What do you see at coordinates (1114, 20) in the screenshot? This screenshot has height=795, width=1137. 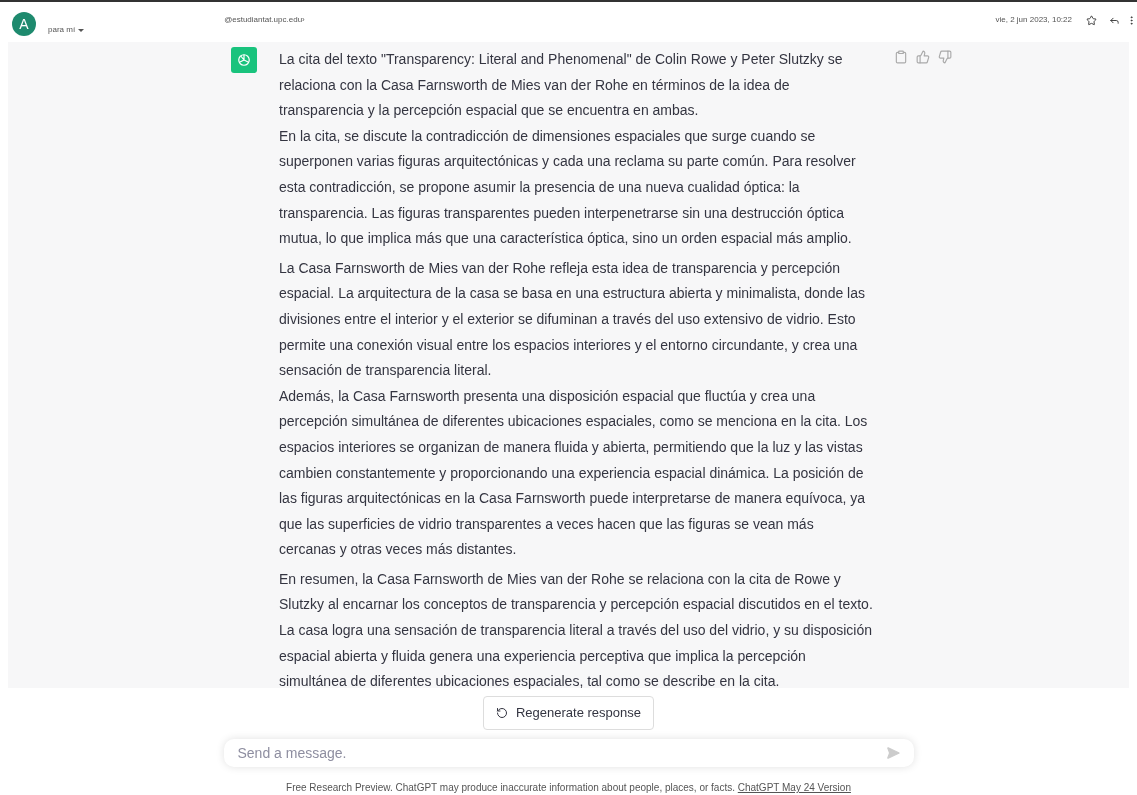 I see `reply-icon` at bounding box center [1114, 20].